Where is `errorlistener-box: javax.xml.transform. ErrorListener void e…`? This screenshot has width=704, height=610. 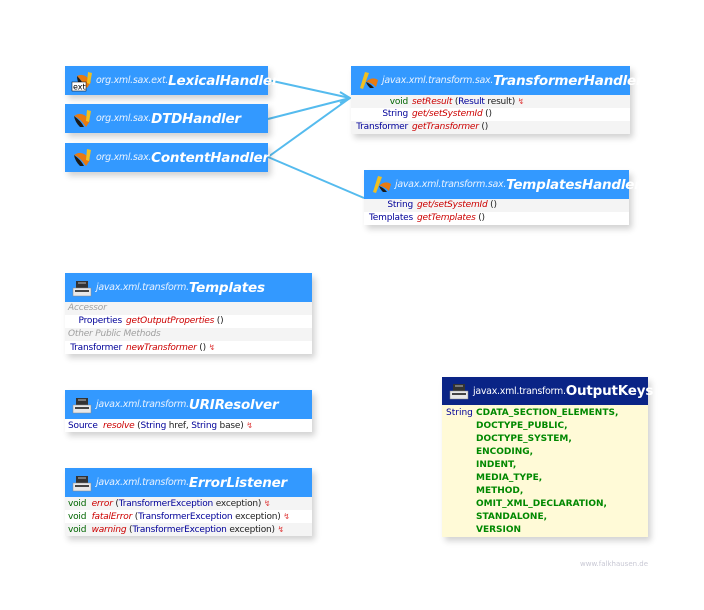
errorlistener-box: javax.xml.transform. ErrorListener void e… is located at coordinates (188, 502).